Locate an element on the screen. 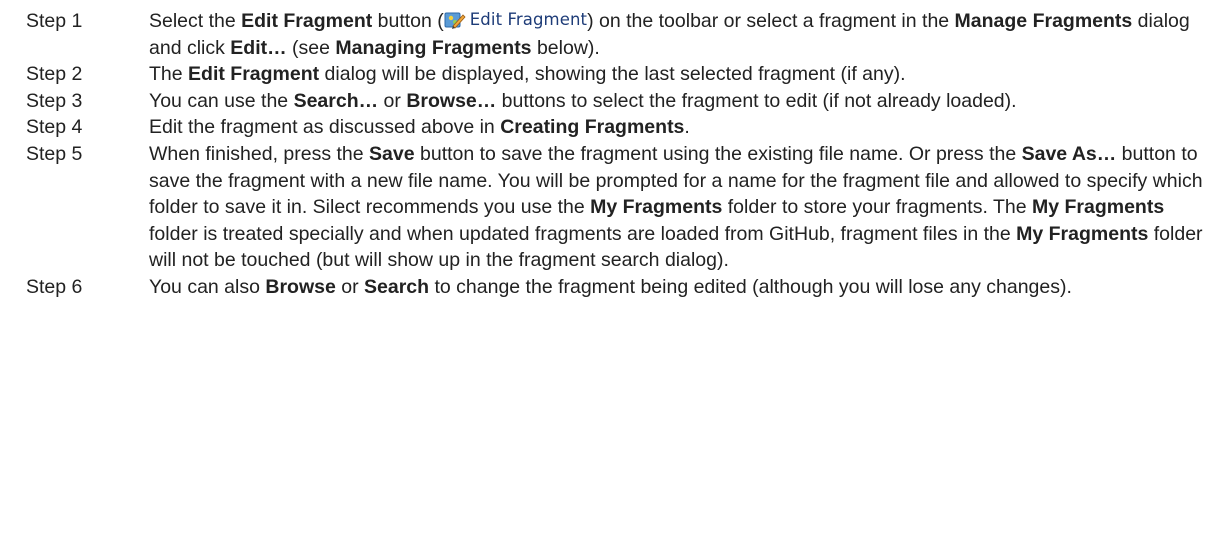  text-run: folder to store your fragments. The is located at coordinates (877, 207).